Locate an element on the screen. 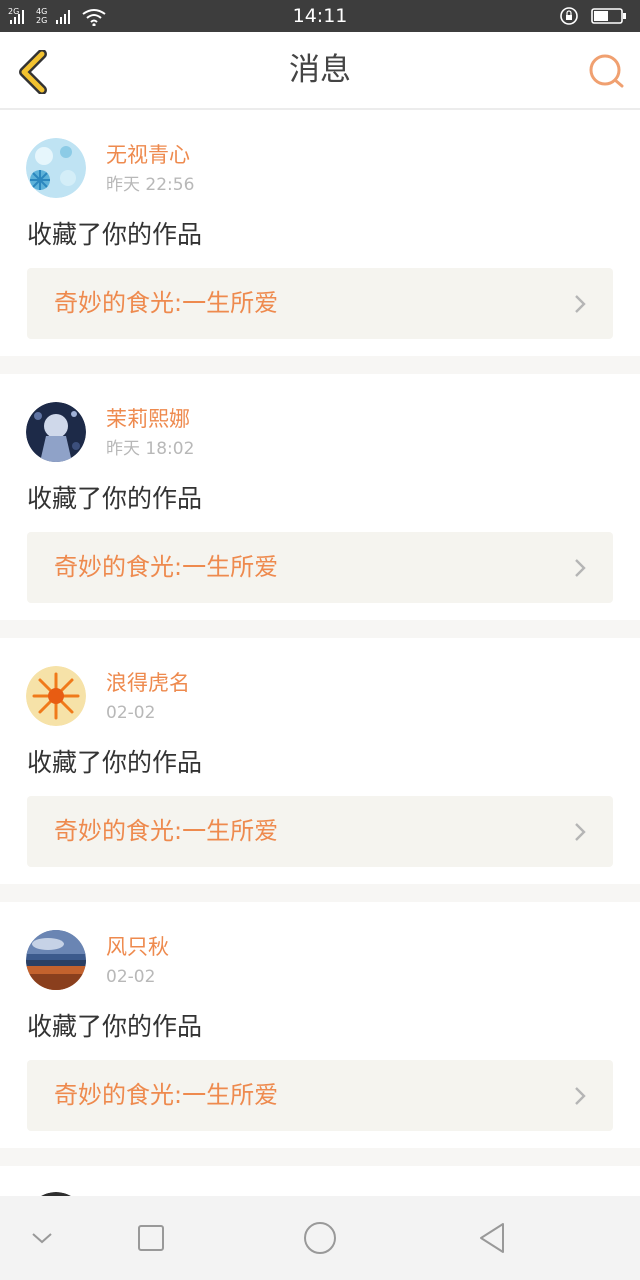  search-button is located at coordinates (606, 72).